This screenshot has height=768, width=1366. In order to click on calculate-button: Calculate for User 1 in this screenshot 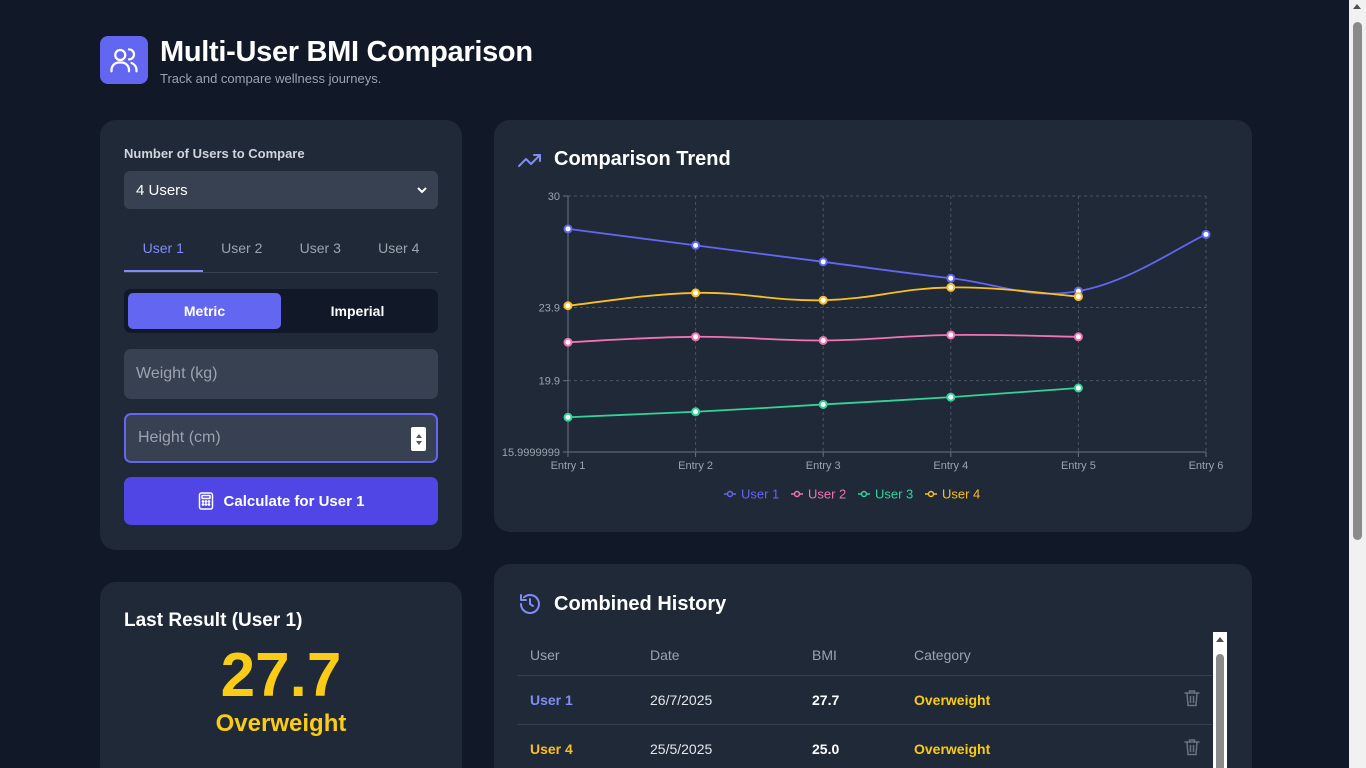, I will do `click(281, 501)`.